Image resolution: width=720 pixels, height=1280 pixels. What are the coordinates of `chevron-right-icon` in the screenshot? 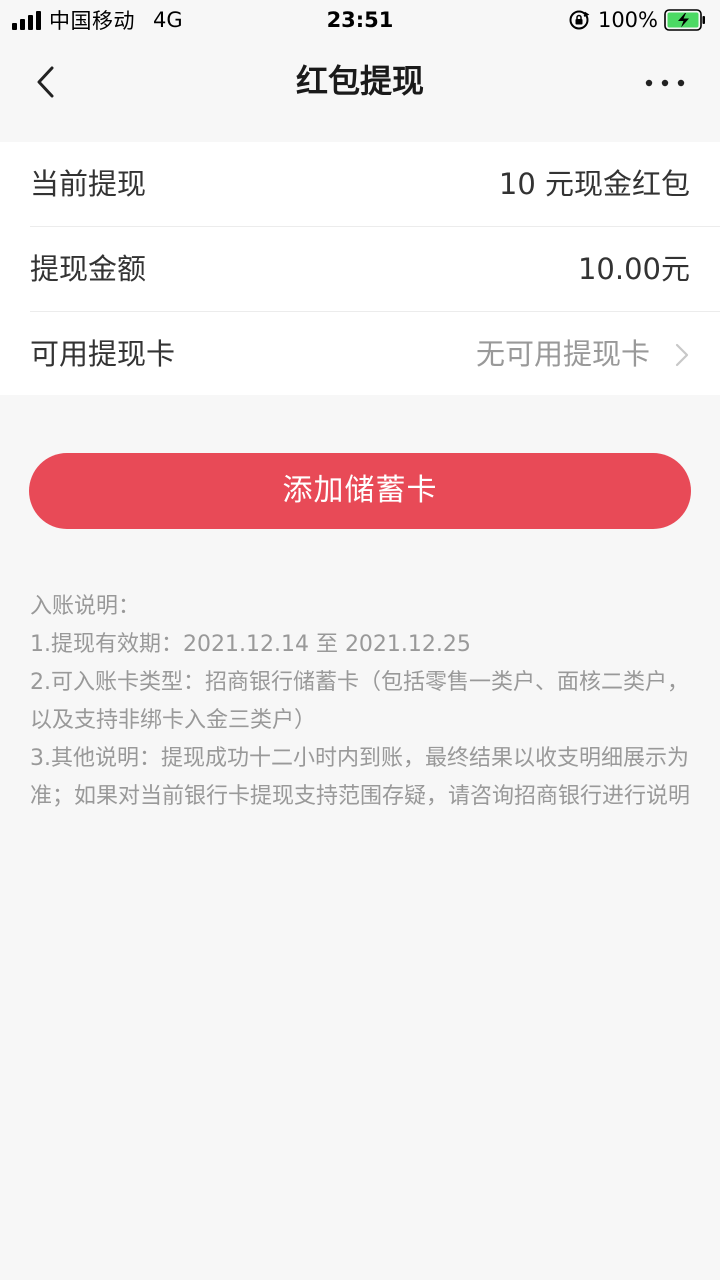 It's located at (682, 355).